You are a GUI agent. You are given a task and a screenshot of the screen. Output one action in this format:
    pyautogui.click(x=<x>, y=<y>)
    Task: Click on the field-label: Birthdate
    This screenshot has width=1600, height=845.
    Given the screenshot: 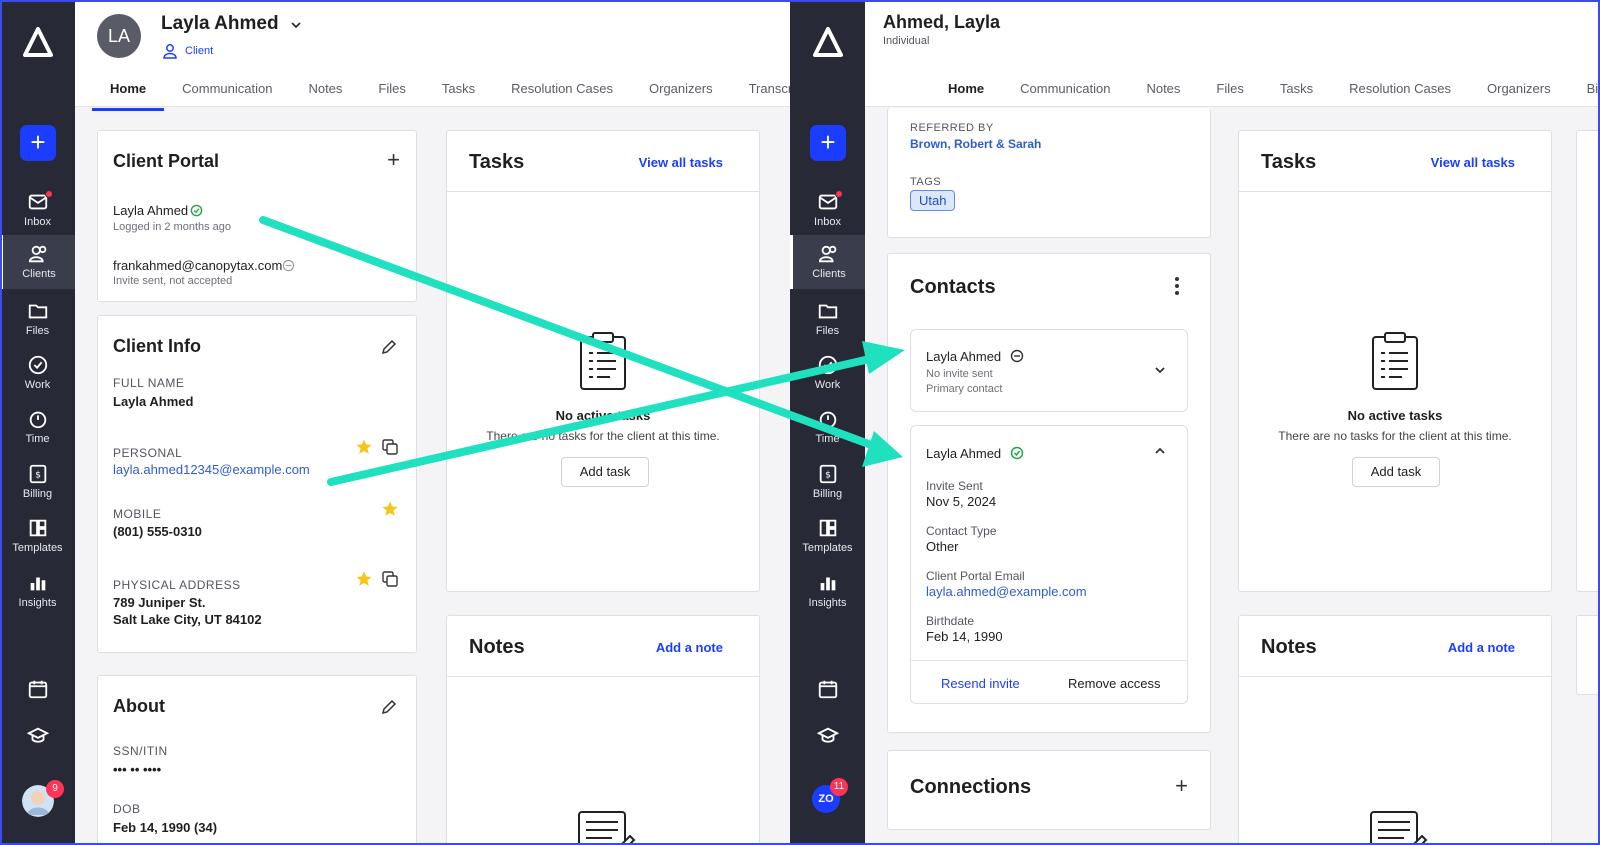 What is the action you would take?
    pyautogui.click(x=950, y=621)
    